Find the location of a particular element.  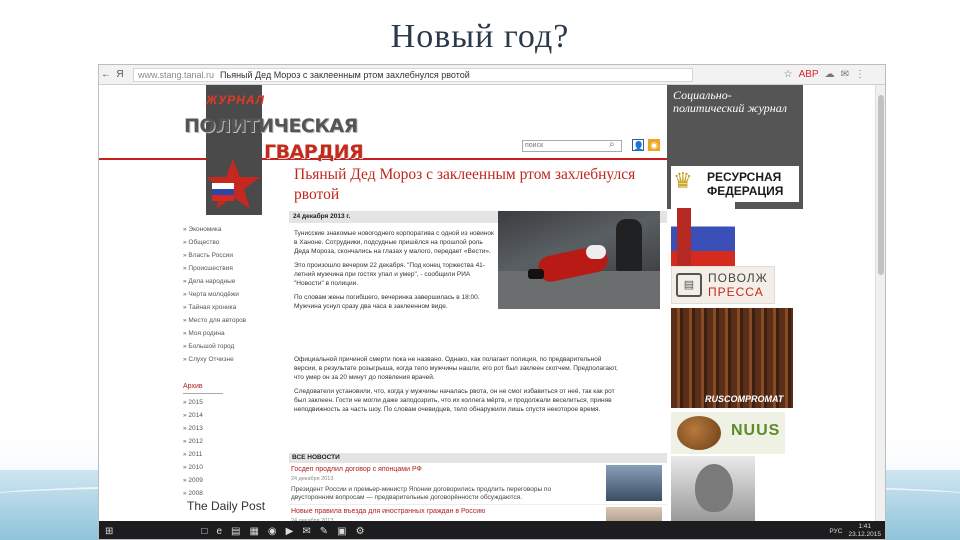

eagle-emblem-icon: ♛ is located at coordinates (683, 180).